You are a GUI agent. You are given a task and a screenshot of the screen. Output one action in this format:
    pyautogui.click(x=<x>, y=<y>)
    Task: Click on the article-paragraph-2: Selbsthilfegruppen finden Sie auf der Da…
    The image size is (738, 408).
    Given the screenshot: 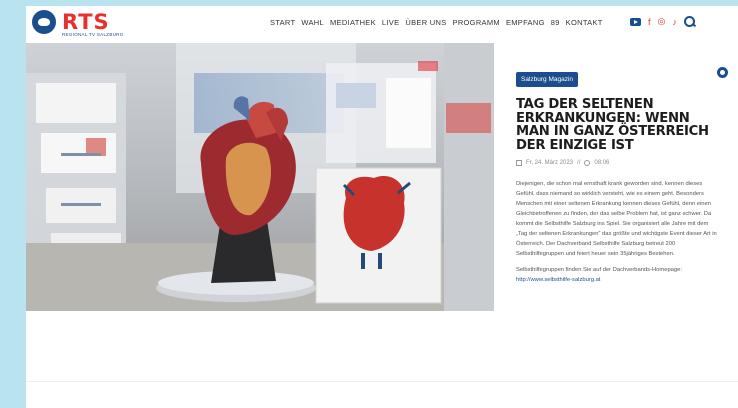 What is the action you would take?
    pyautogui.click(x=618, y=275)
    